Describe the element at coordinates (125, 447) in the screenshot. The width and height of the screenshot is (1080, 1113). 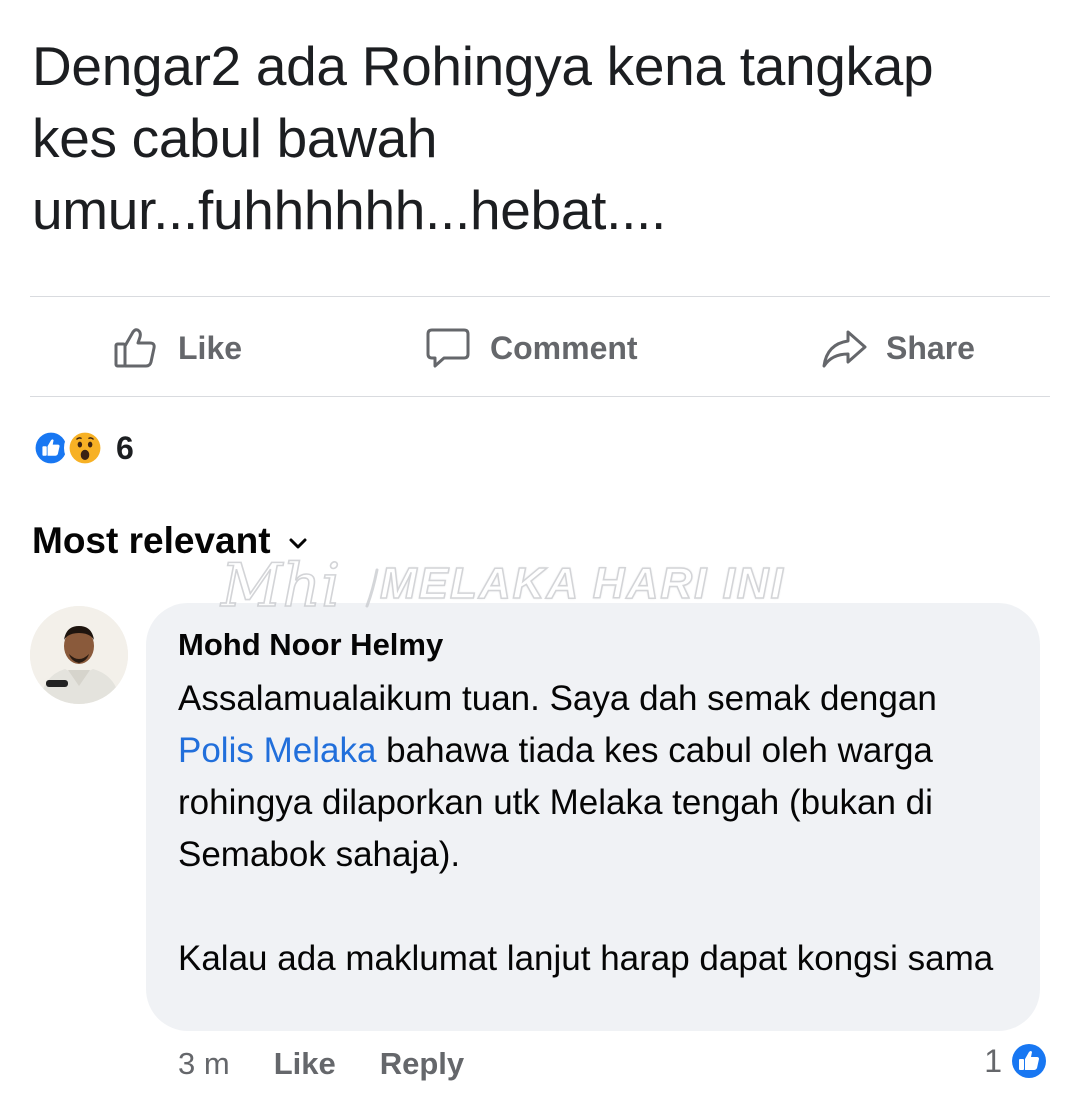
I see `reaction-count: 6` at that location.